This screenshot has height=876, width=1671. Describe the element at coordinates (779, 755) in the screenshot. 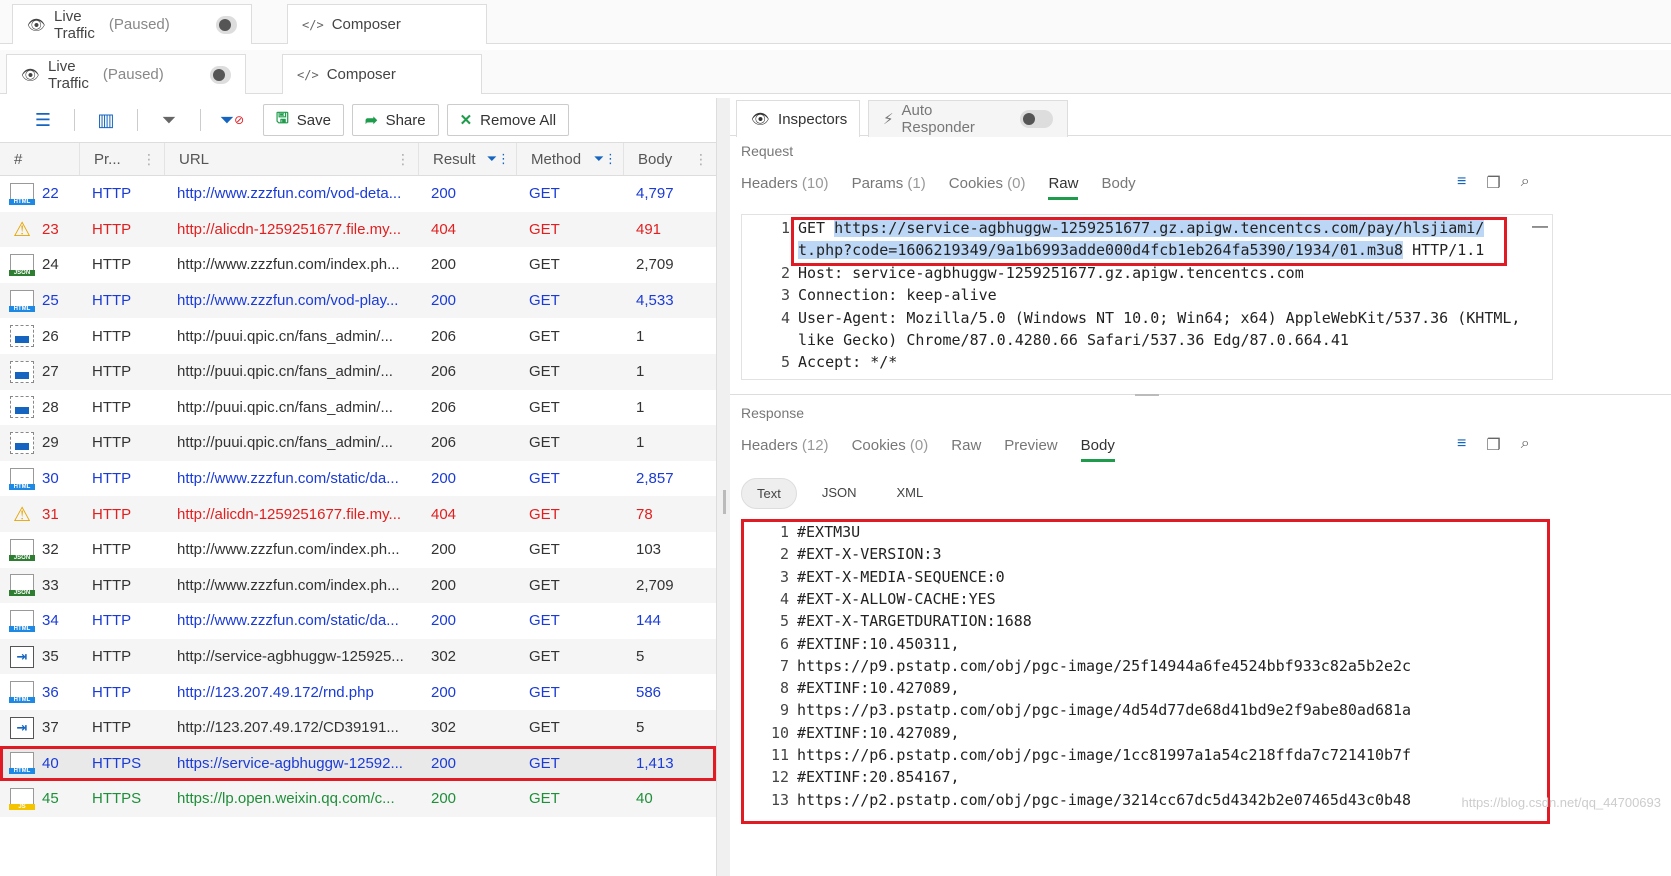

I see `line-number: 11` at that location.